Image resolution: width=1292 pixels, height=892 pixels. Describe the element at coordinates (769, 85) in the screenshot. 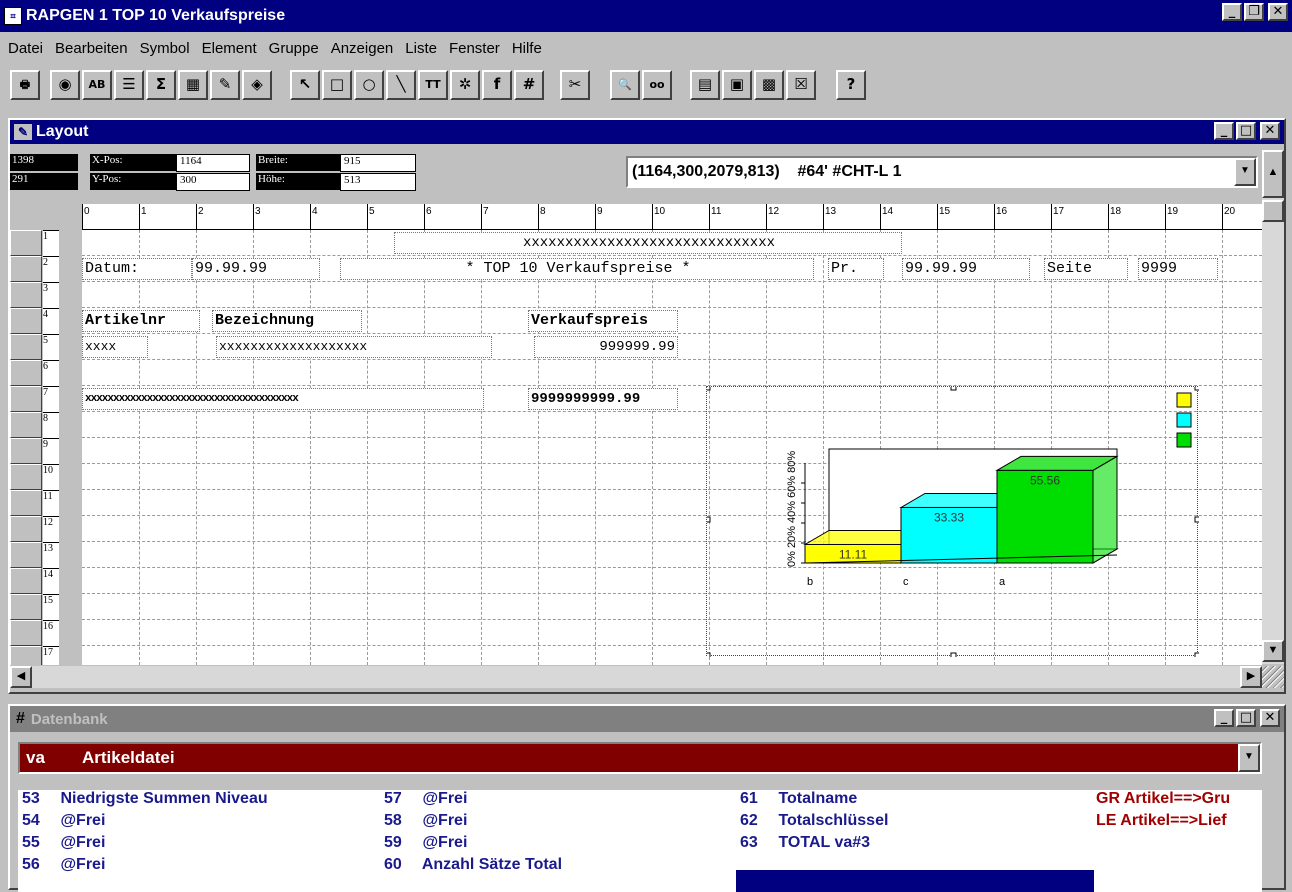

I see `window-close-all-icon: ▩` at that location.